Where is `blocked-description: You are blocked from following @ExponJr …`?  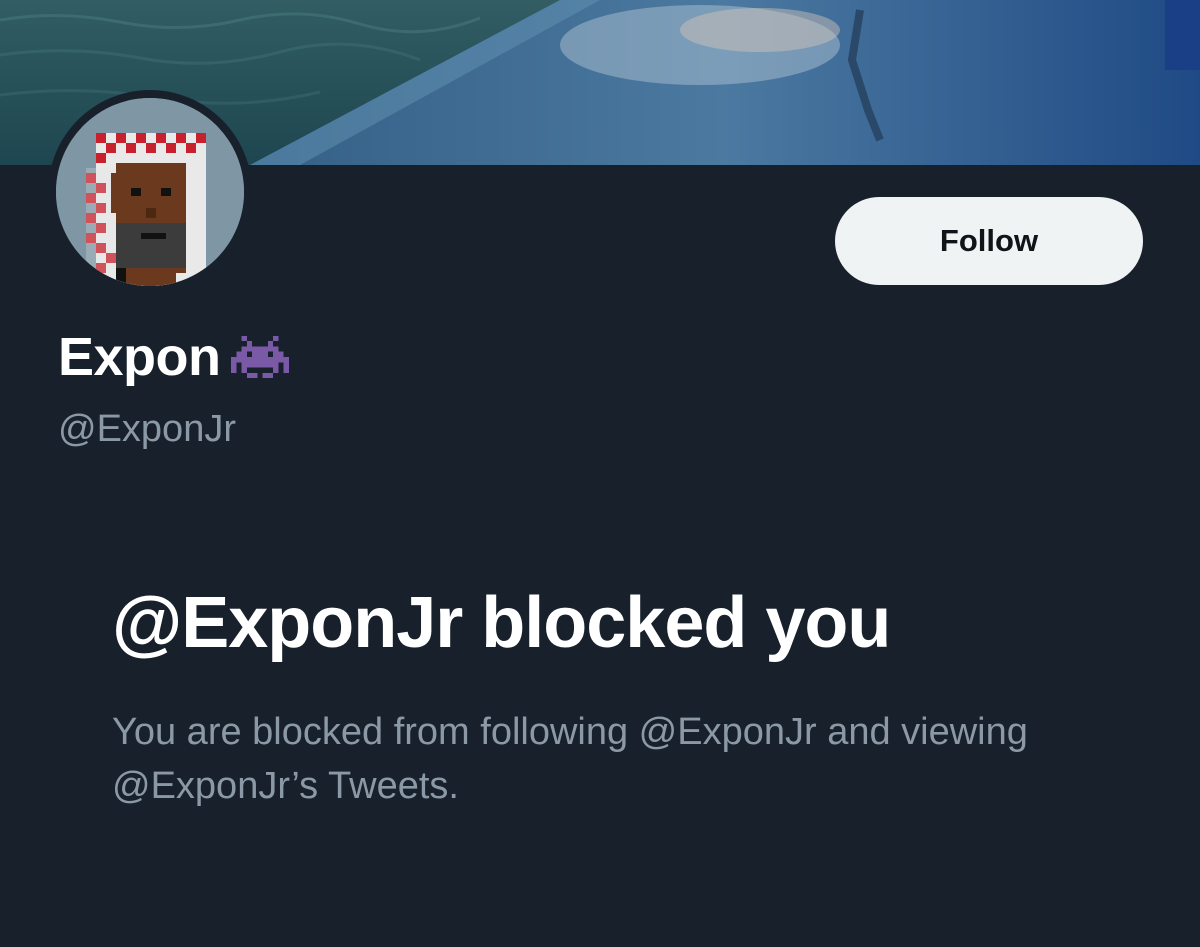 blocked-description: You are blocked from following @ExponJr … is located at coordinates (570, 759).